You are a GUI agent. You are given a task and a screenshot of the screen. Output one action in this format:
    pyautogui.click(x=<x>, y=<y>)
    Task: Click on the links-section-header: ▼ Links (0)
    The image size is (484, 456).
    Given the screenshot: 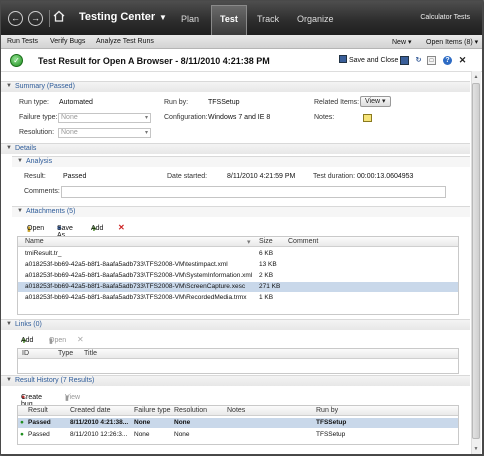 What is the action you would take?
    pyautogui.click(x=235, y=324)
    